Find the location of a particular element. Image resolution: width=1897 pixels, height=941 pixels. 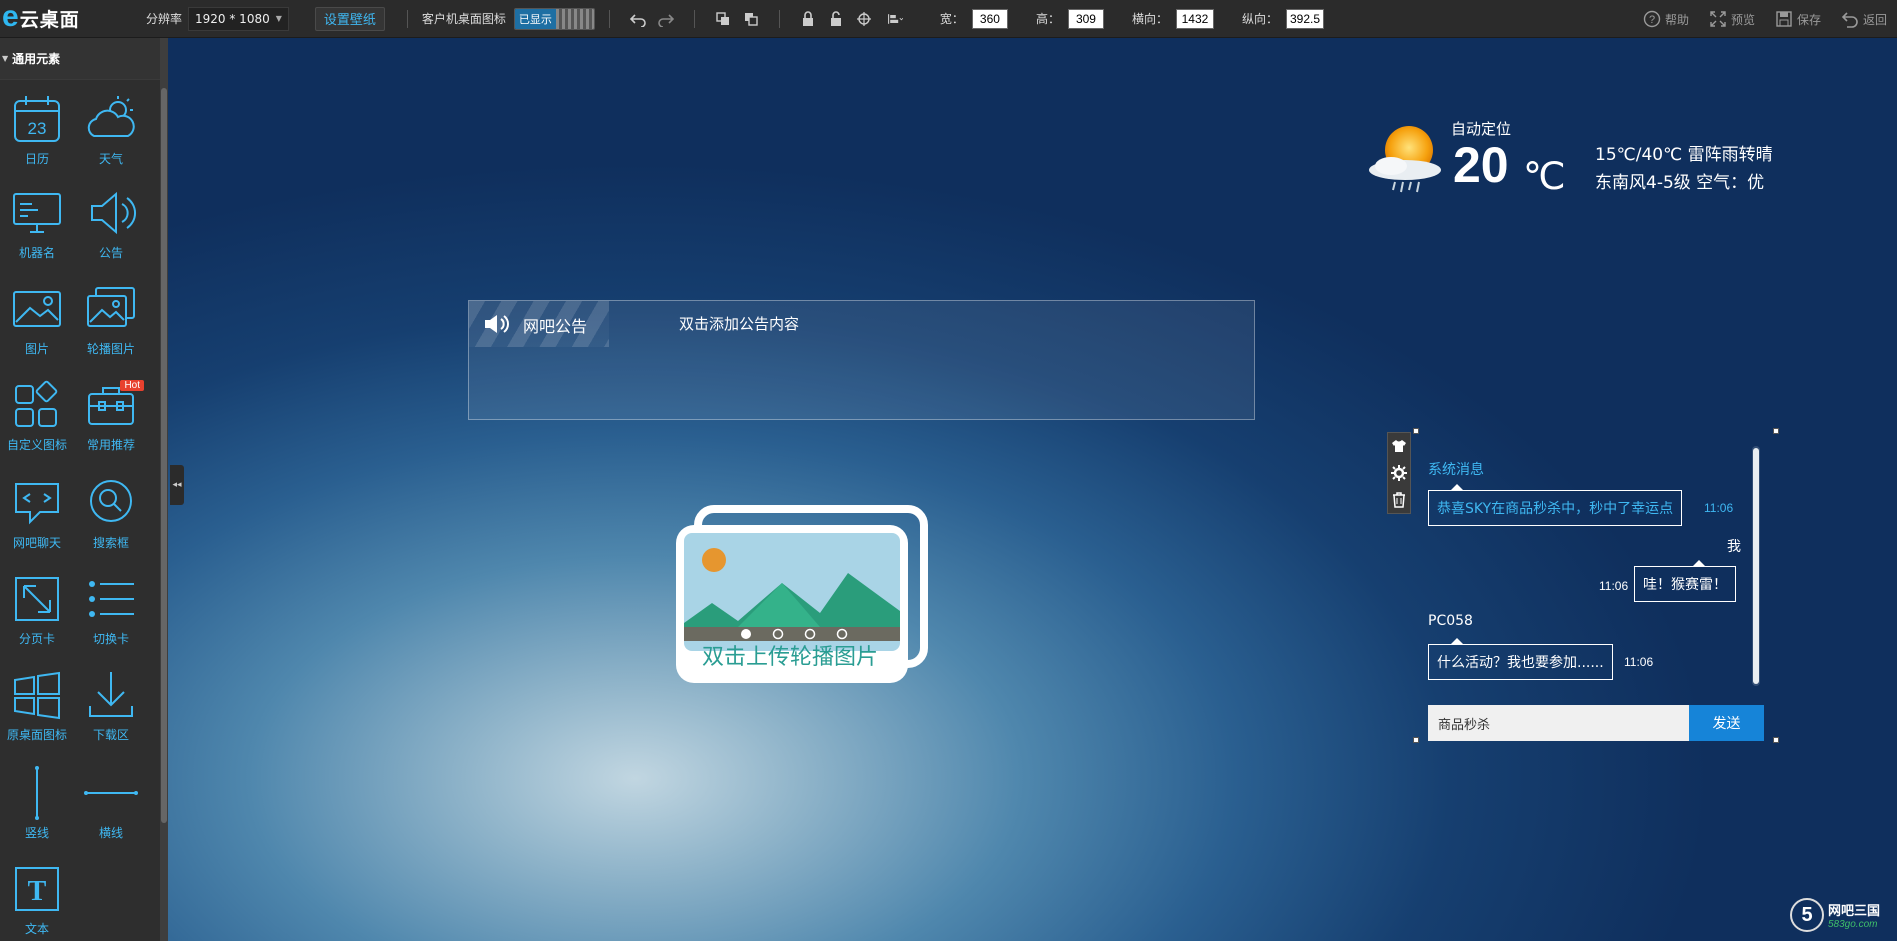

calendar-icon: 23 is located at coordinates (37, 119).